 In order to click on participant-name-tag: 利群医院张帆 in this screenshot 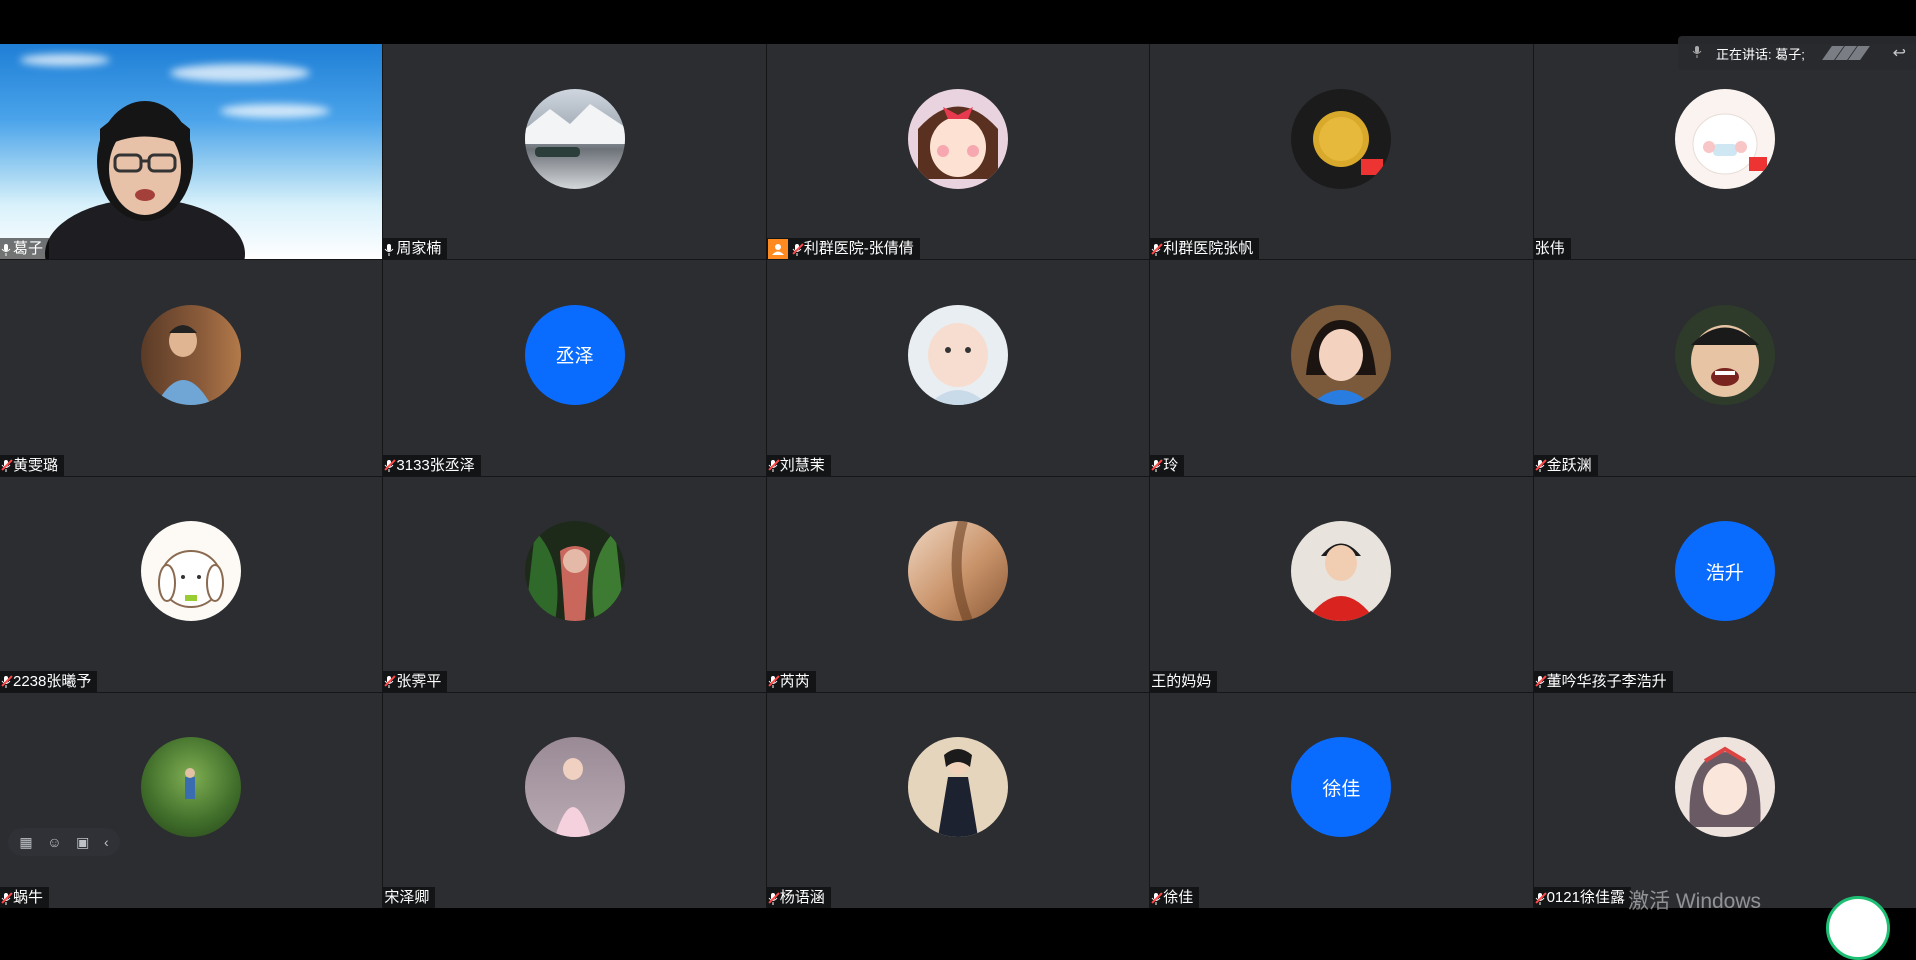, I will do `click(1205, 249)`.